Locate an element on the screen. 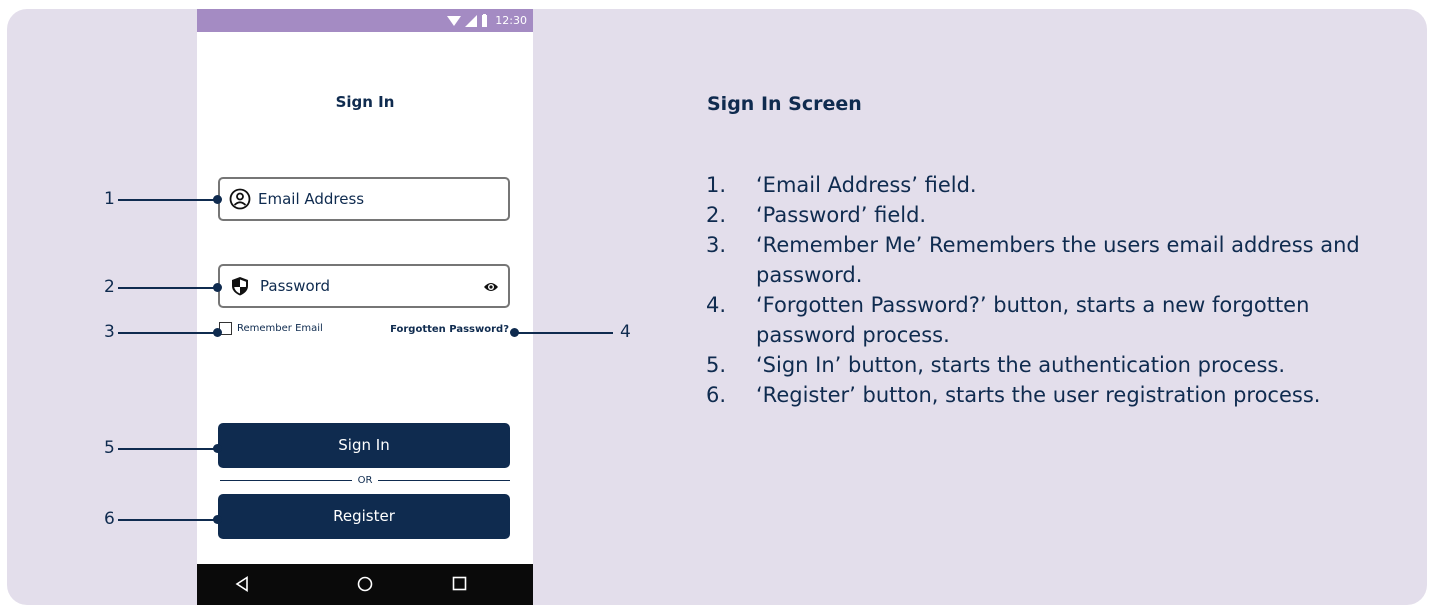 This screenshot has width=1434, height=605. home-icon is located at coordinates (365, 584).